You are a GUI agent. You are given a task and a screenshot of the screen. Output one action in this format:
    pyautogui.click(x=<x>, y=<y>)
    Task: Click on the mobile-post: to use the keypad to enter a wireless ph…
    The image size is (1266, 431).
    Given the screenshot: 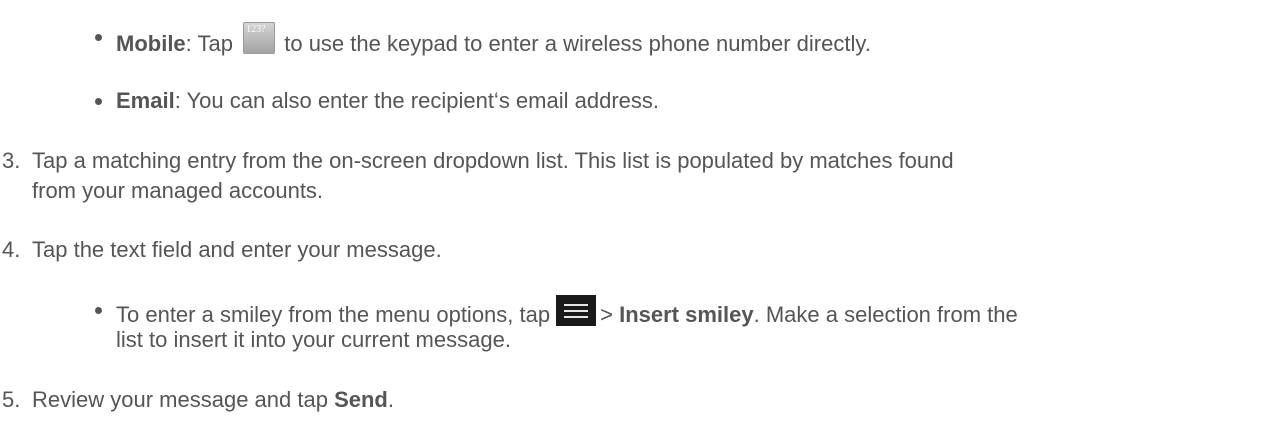 What is the action you would take?
    pyautogui.click(x=577, y=43)
    